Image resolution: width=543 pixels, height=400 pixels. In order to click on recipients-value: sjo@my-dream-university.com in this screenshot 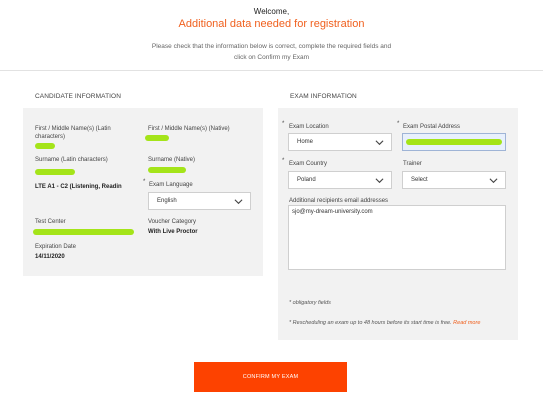, I will do `click(332, 212)`.